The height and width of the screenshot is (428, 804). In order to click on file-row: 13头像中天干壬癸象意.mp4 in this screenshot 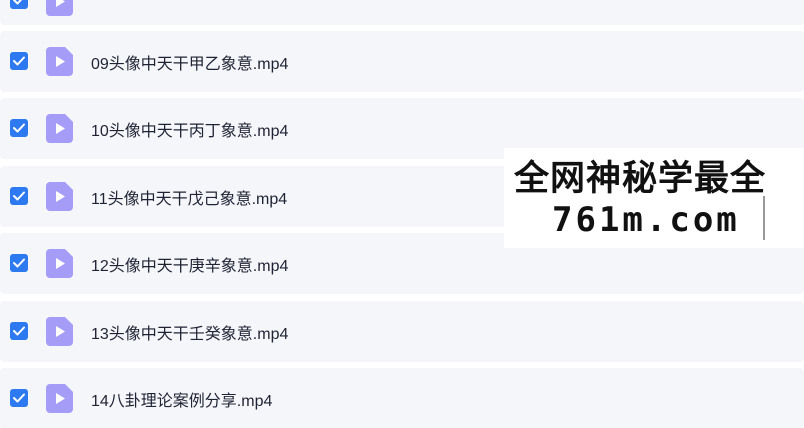, I will do `click(402, 331)`.